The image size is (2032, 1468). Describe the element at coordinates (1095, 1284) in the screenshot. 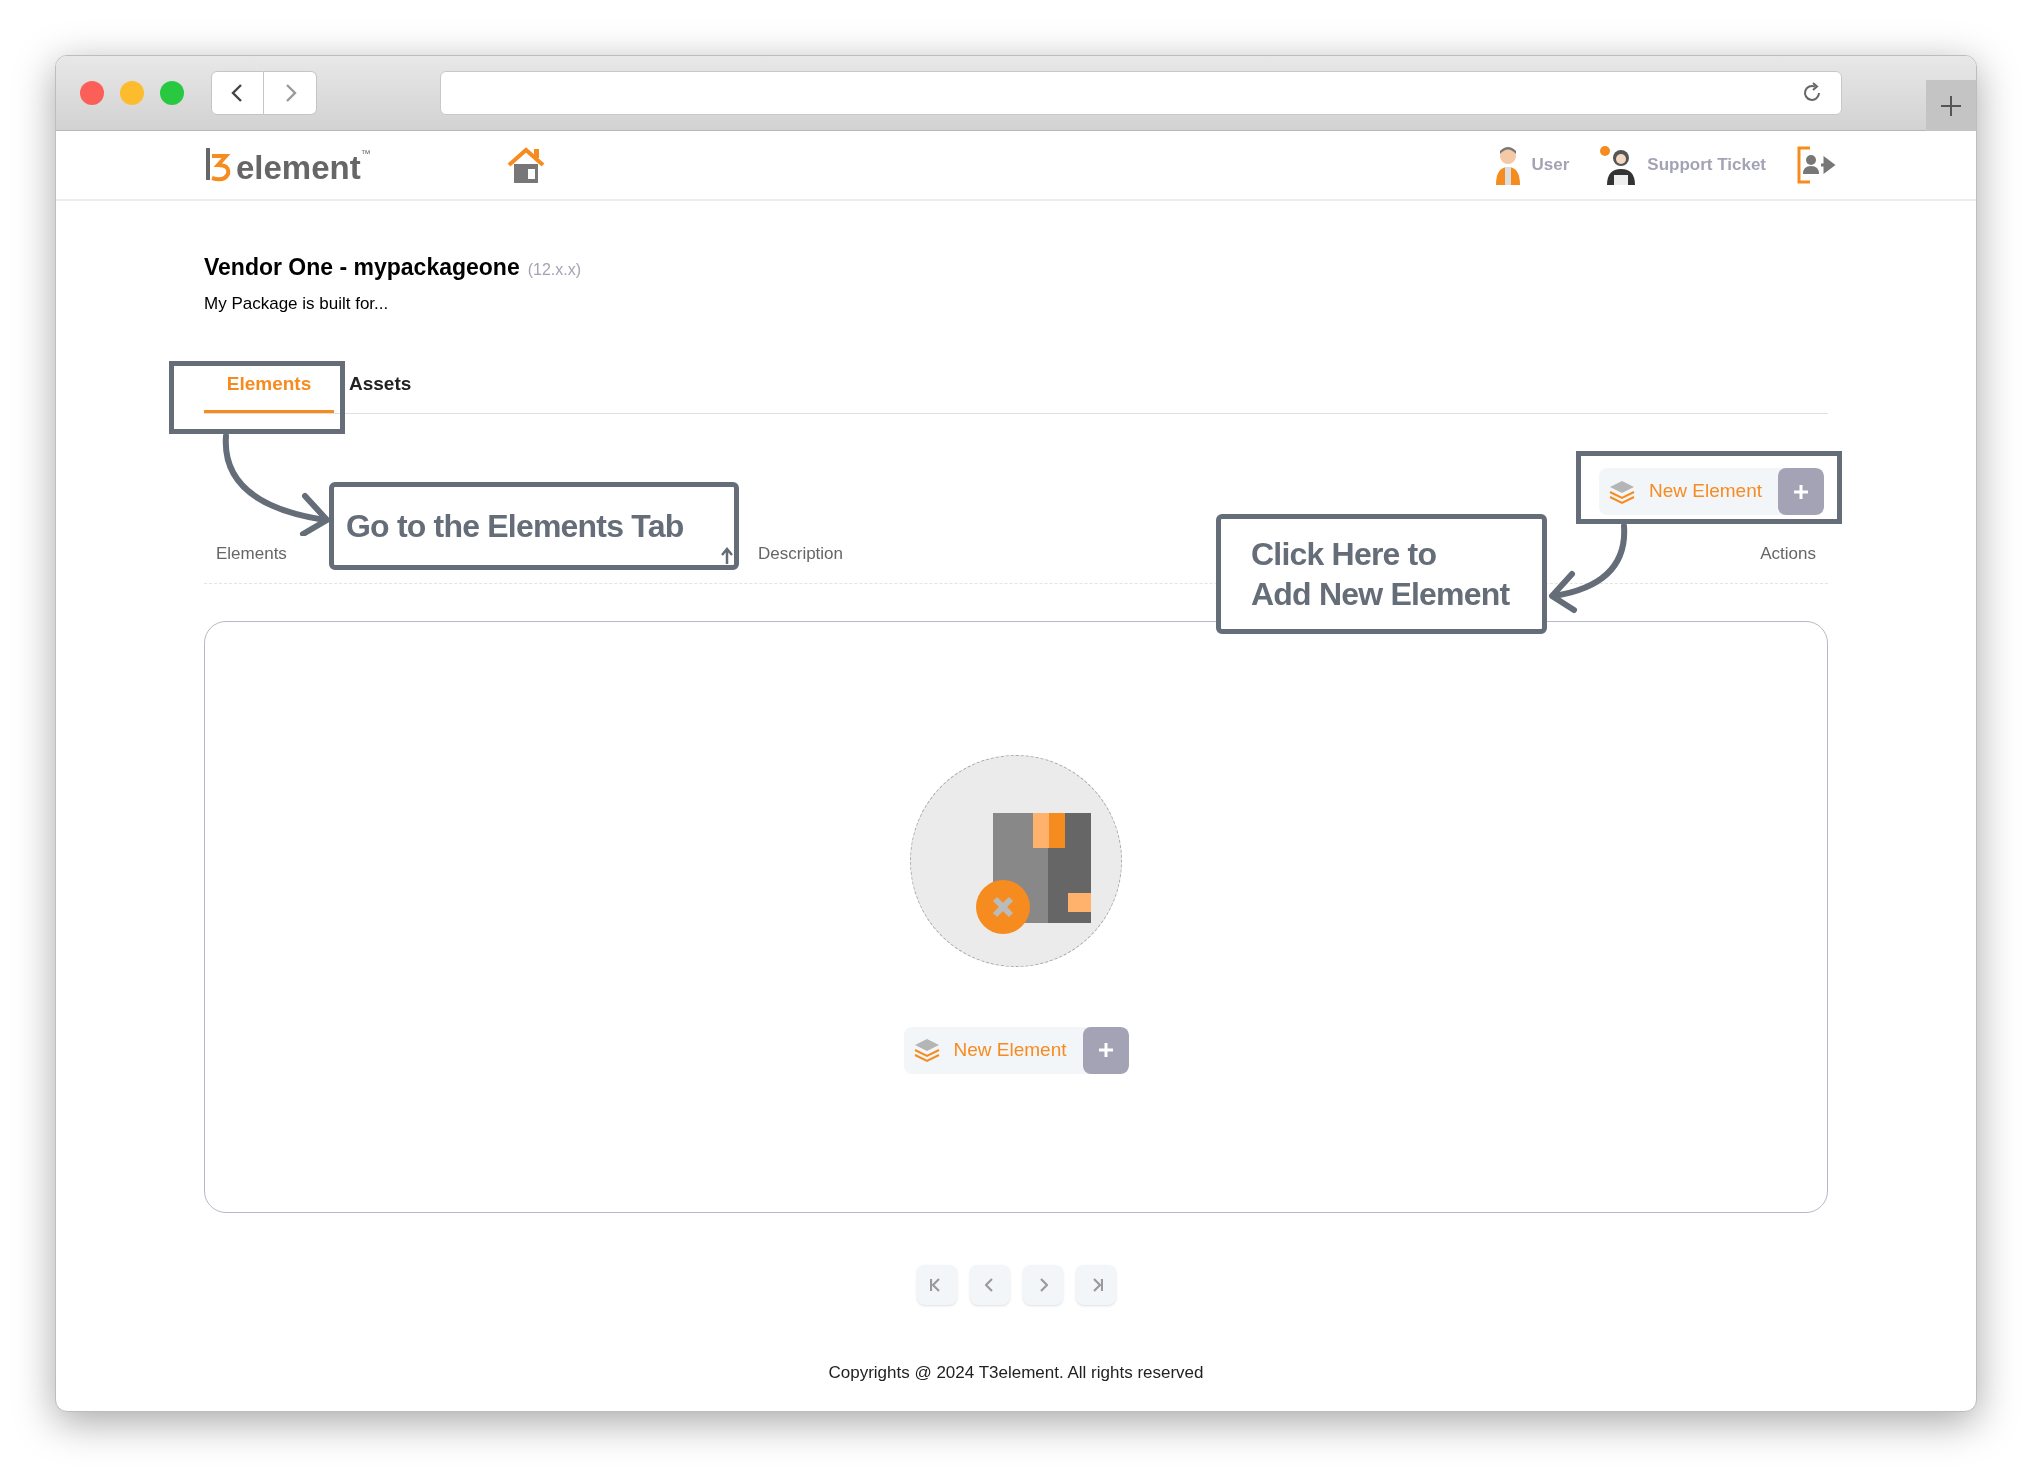

I see `last-page-button` at that location.